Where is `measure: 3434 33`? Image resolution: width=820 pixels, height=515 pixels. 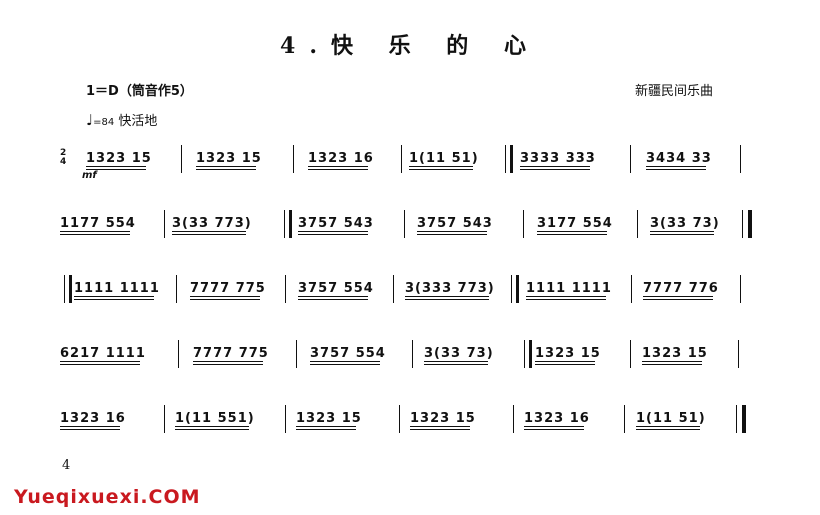 measure: 3434 33 is located at coordinates (679, 160).